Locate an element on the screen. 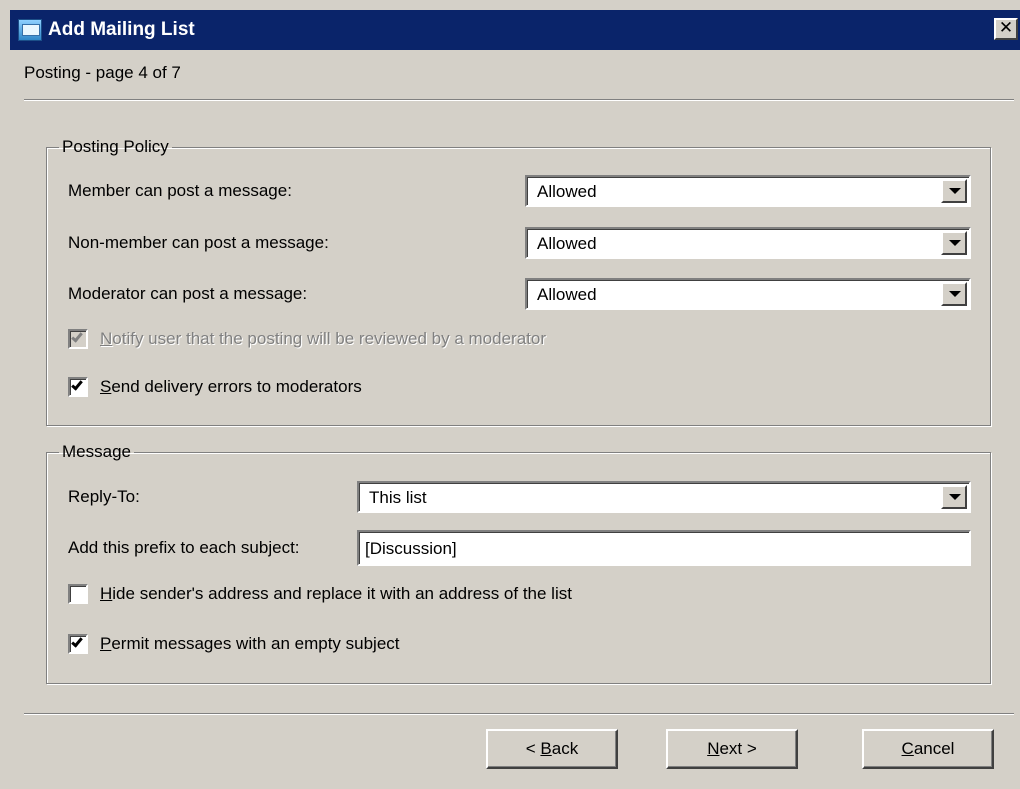 This screenshot has height=789, width=1020. moderator-post-select: Allowed is located at coordinates (748, 294).